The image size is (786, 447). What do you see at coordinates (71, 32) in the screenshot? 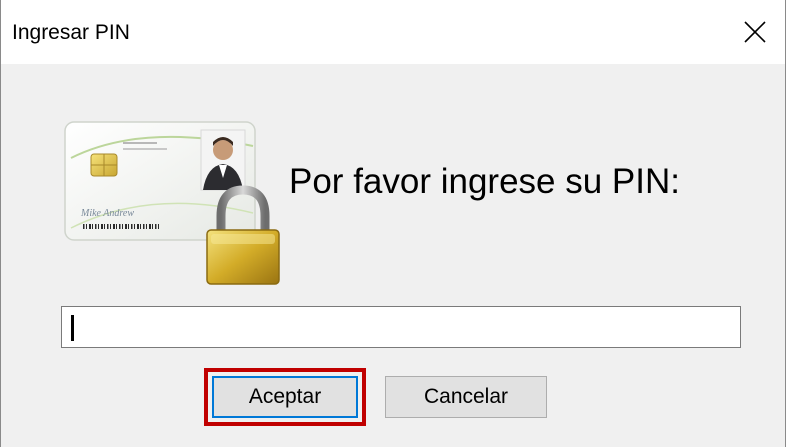
I see `window-title: Ingresar PIN` at bounding box center [71, 32].